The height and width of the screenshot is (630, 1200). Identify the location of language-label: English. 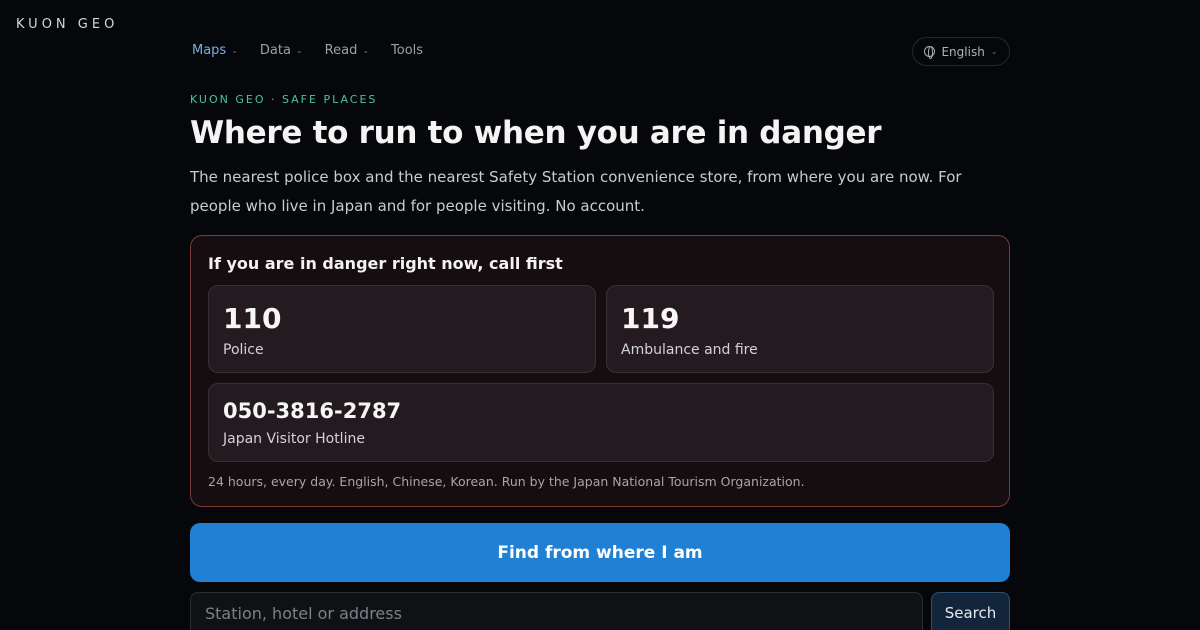
(963, 51).